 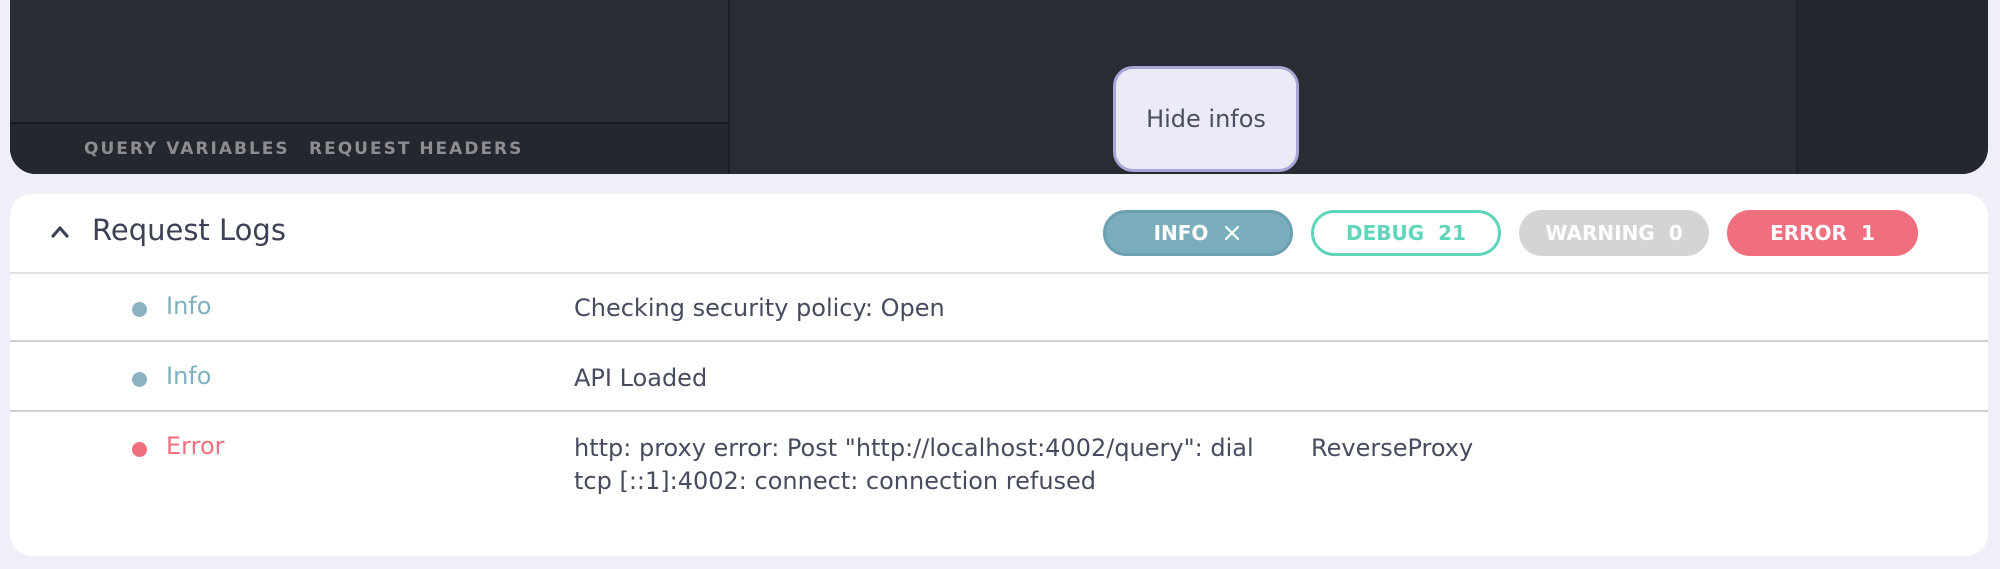 I want to click on filter-warning-button: WARNING 0, so click(x=1614, y=233).